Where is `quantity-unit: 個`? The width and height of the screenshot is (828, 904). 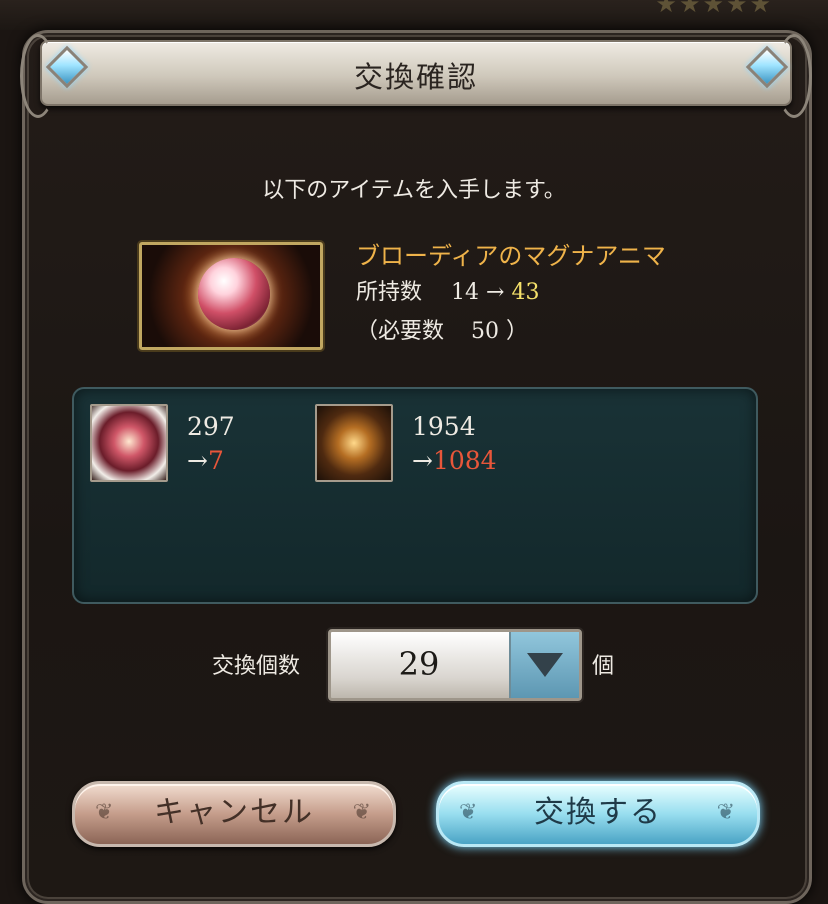 quantity-unit: 個 is located at coordinates (603, 666).